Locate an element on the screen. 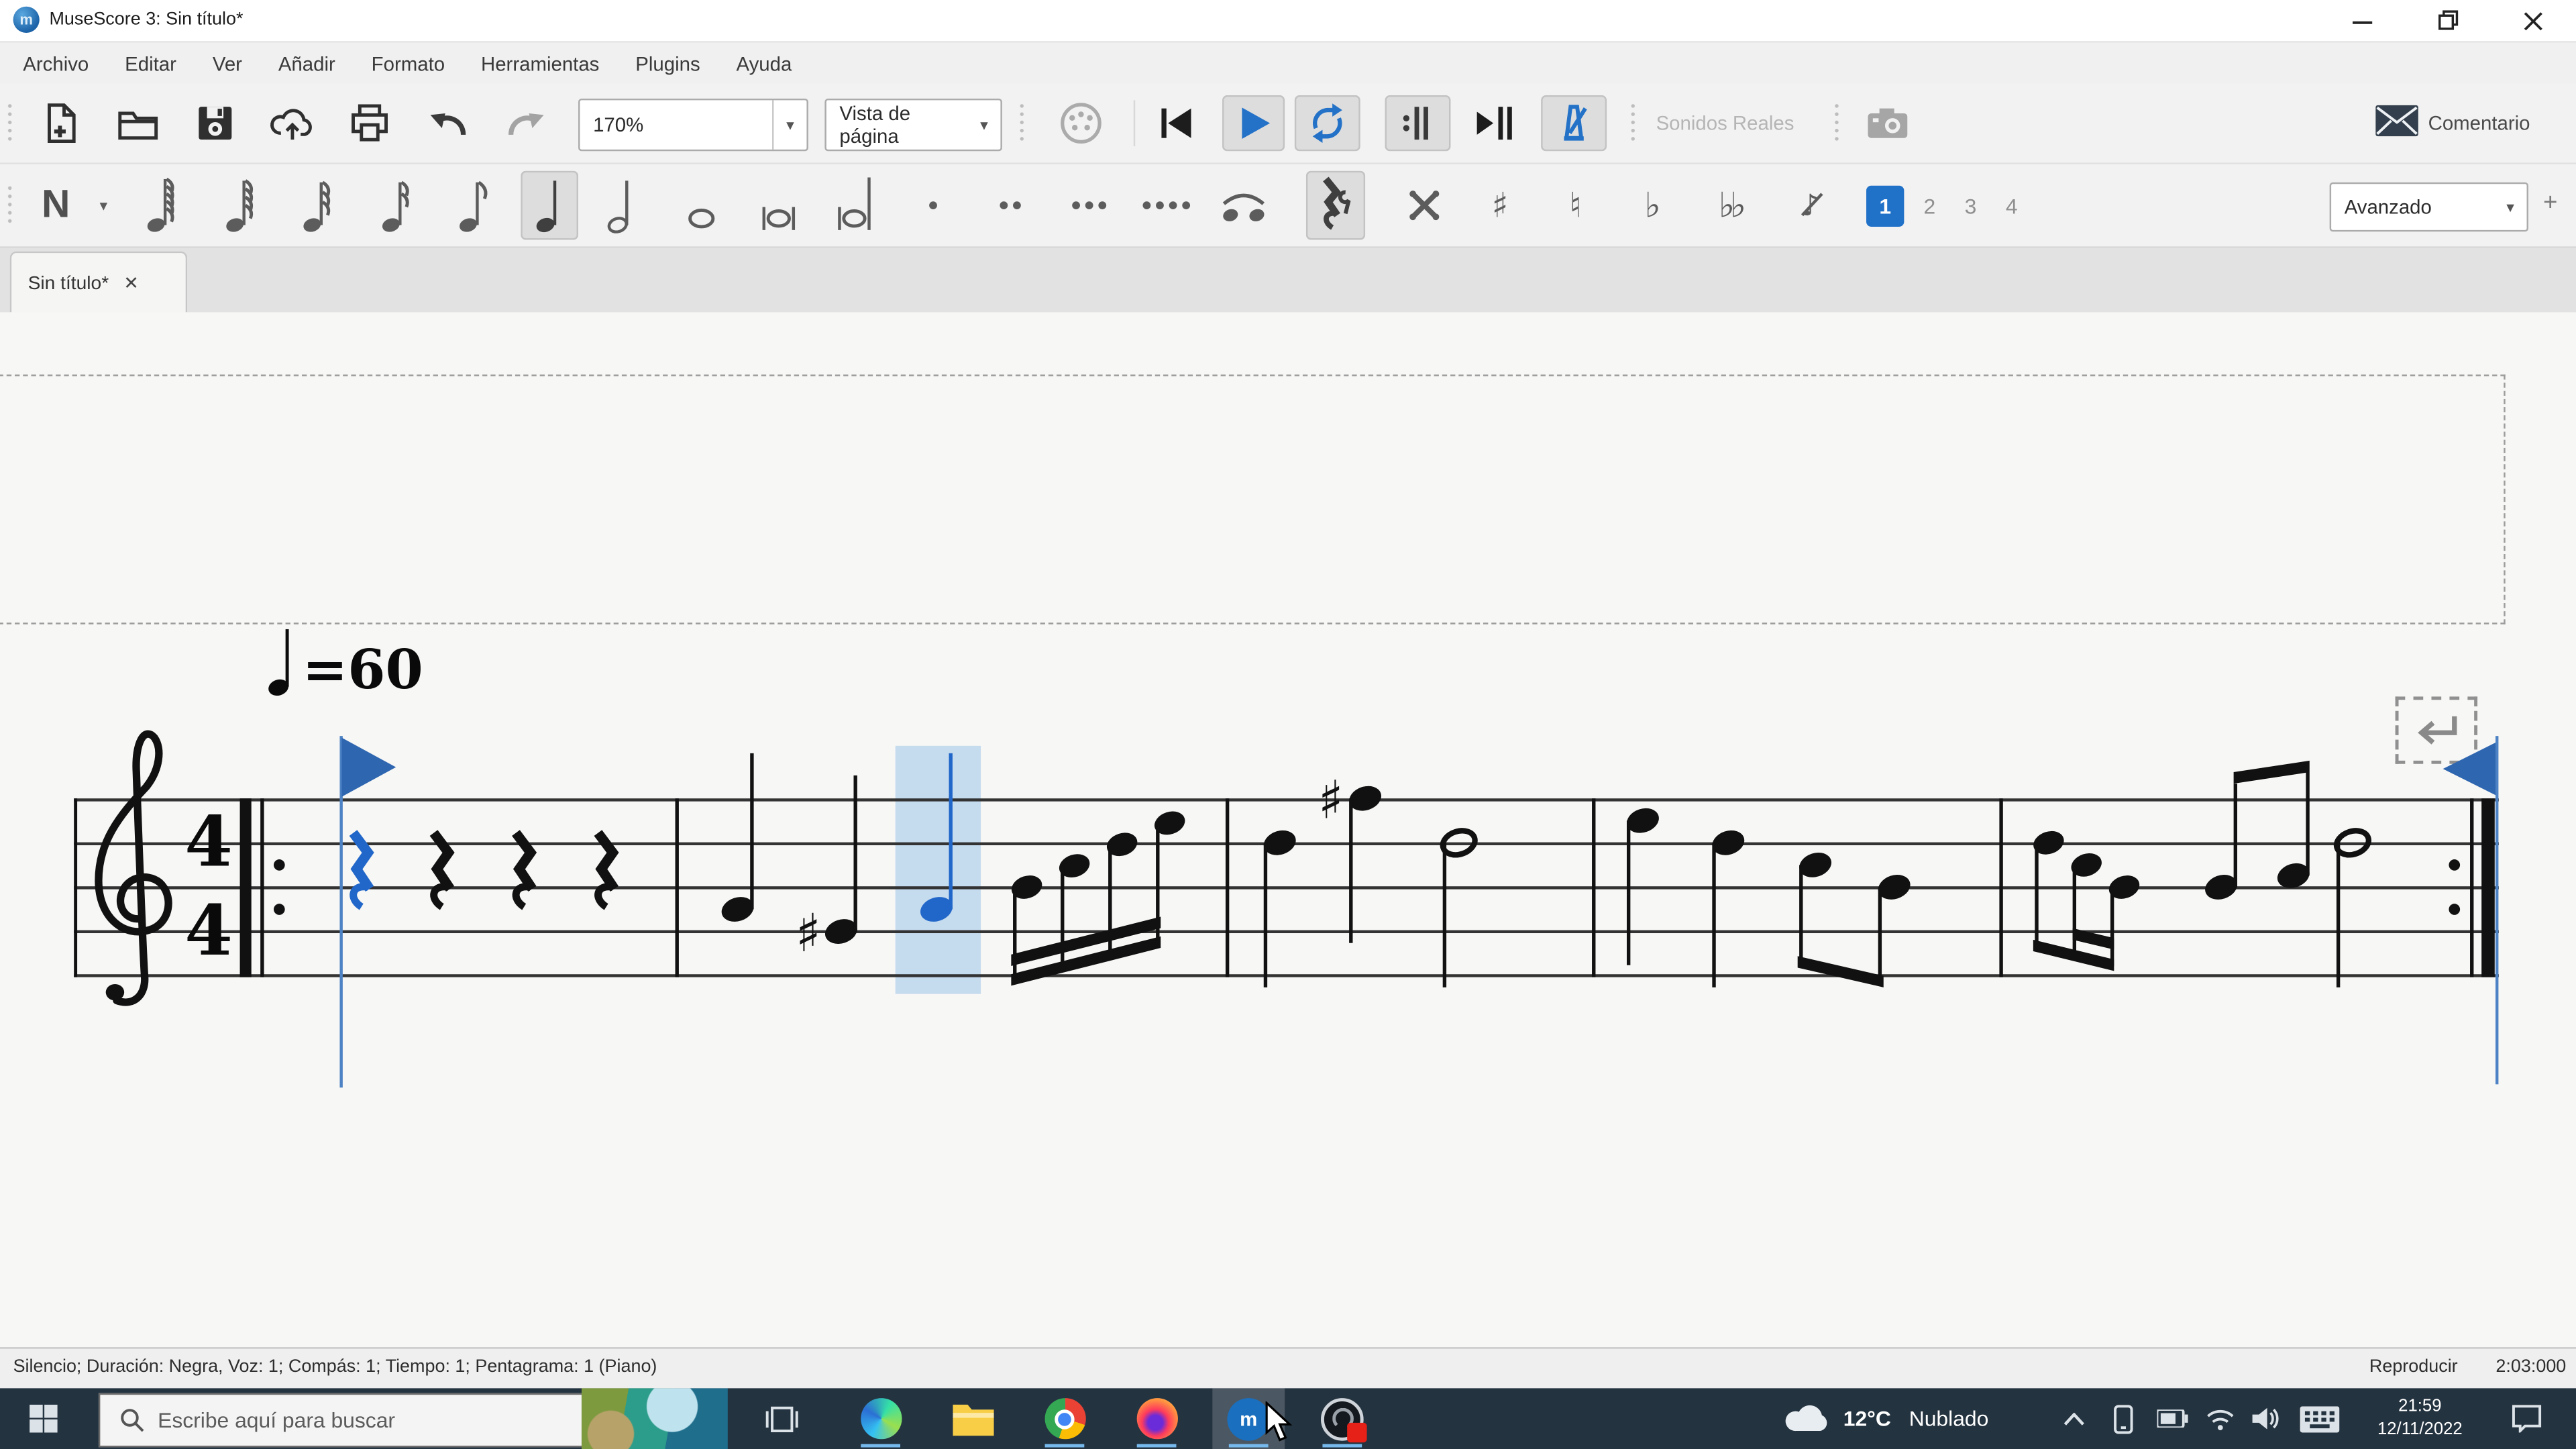 This screenshot has height=1449, width=2576. duration-32nd-button is located at coordinates (318, 205).